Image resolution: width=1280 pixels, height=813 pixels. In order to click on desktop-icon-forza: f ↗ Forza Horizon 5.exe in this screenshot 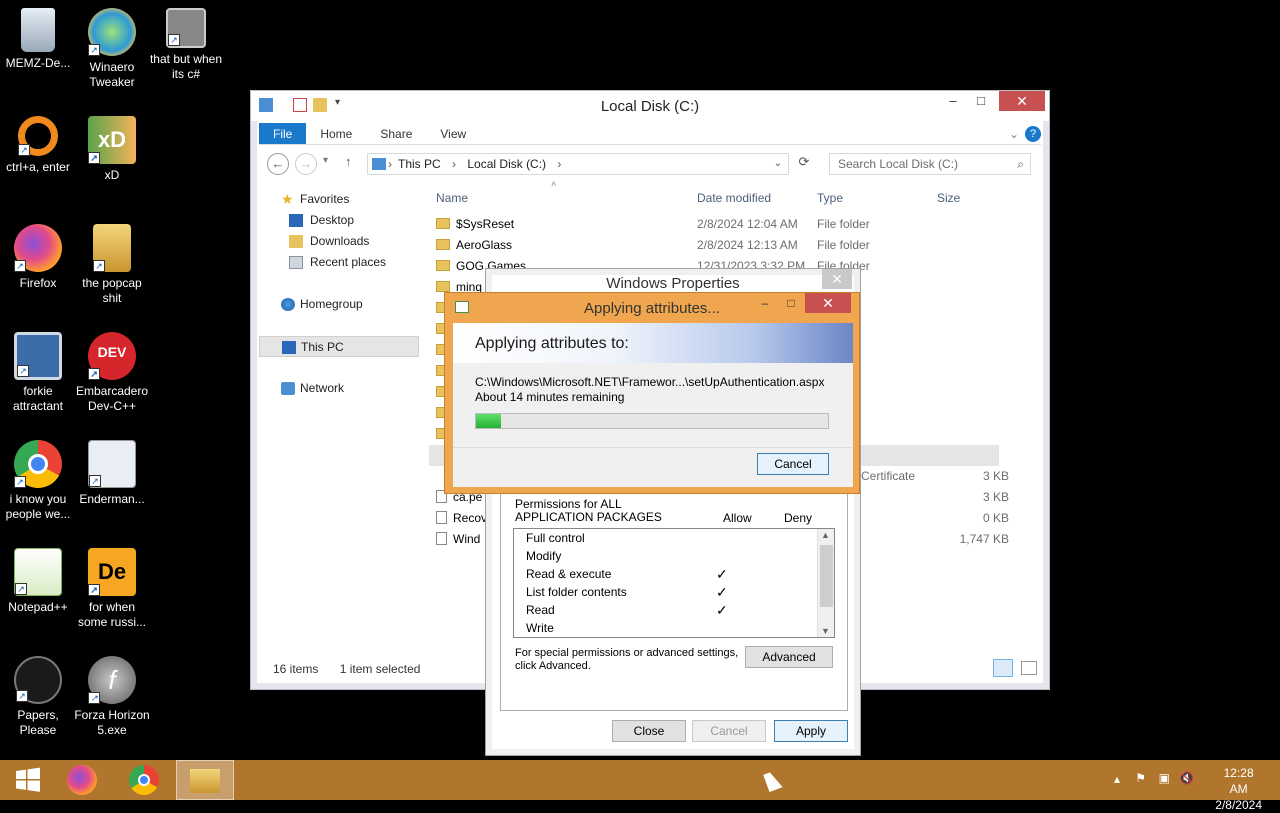, I will do `click(112, 697)`.